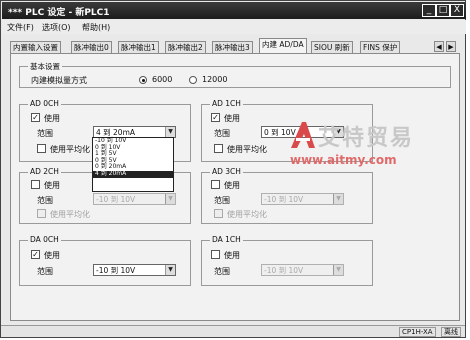 The image size is (470, 340). What do you see at coordinates (44, 103) in the screenshot?
I see `ad0-title: AD 0CH` at bounding box center [44, 103].